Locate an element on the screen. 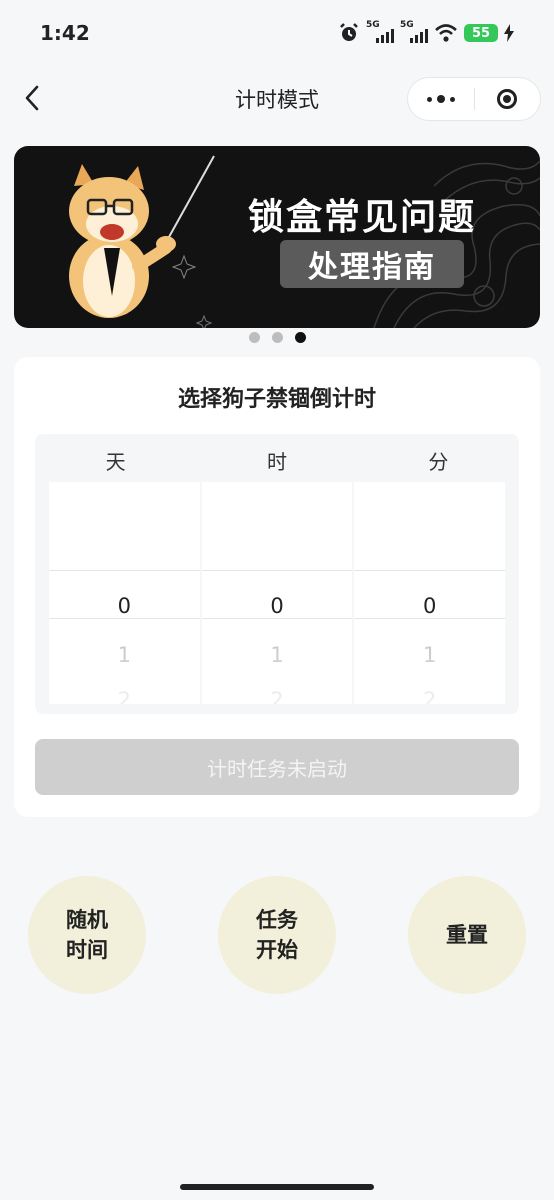 This screenshot has width=554, height=1200. cellular-signal-icon-2: 5G is located at coordinates (414, 31).